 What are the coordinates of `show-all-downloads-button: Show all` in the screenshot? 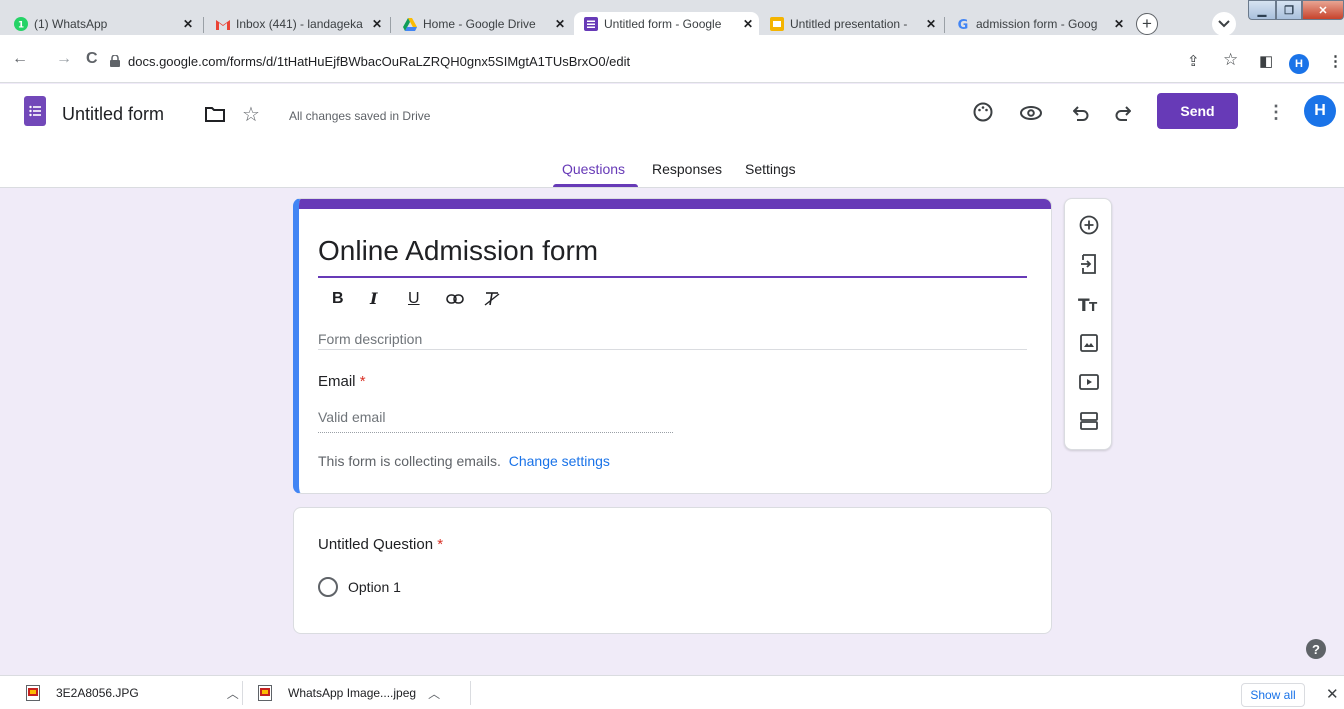 It's located at (1273, 695).